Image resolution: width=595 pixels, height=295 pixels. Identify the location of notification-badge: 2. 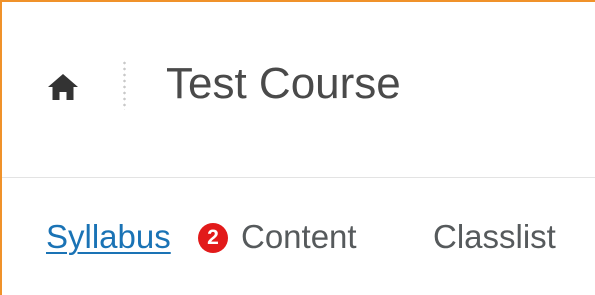
(213, 238).